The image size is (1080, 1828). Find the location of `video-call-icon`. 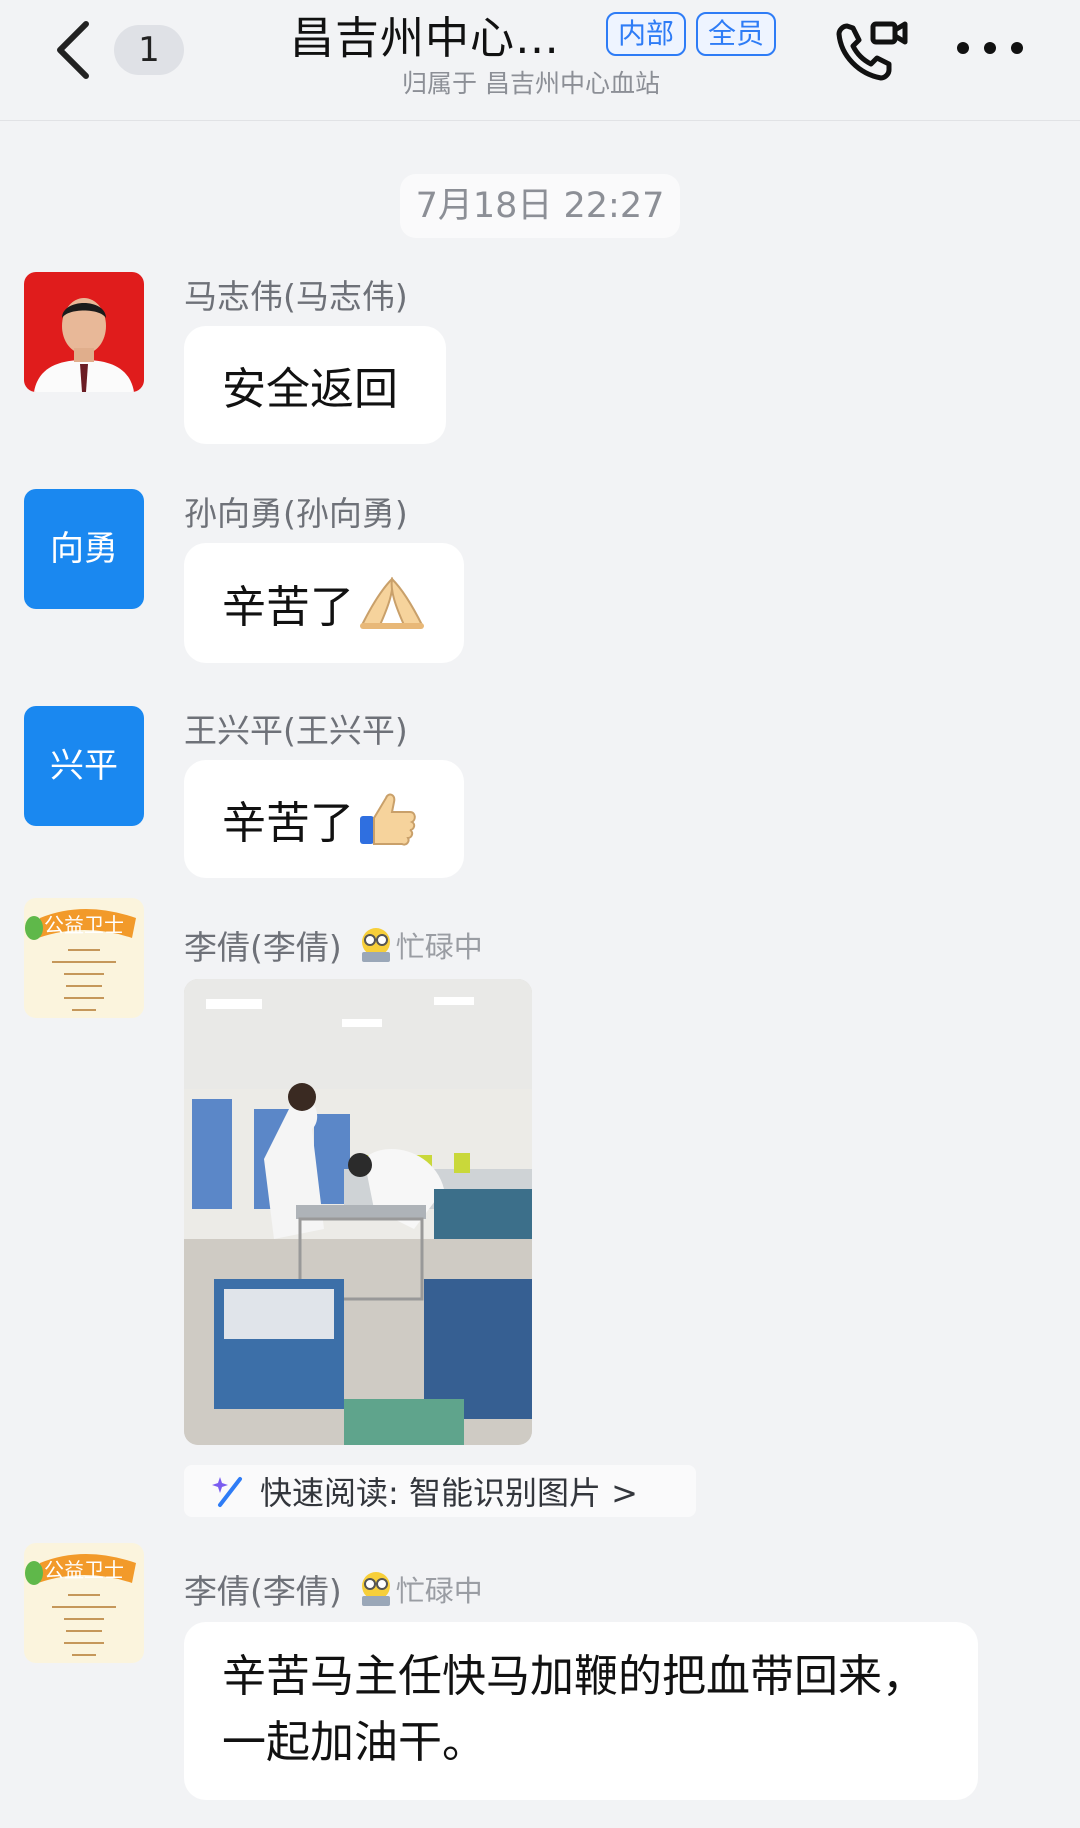

video-call-icon is located at coordinates (872, 51).